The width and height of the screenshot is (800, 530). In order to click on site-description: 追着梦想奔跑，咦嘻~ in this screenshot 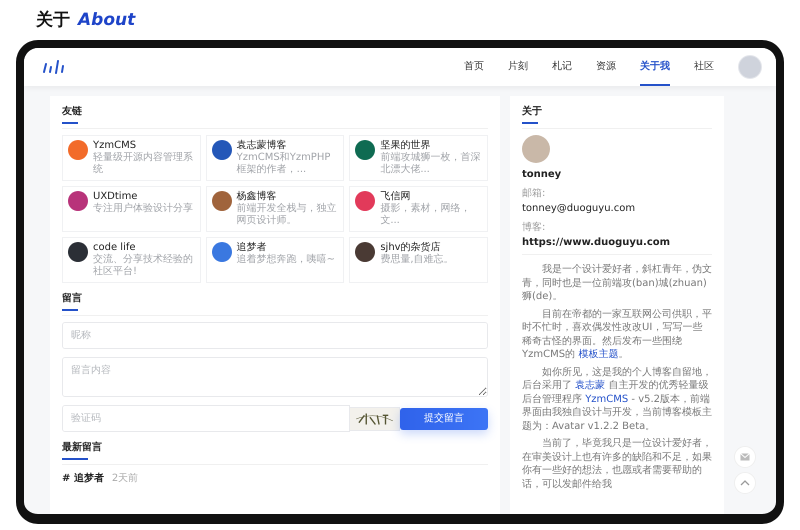, I will do `click(286, 260)`.